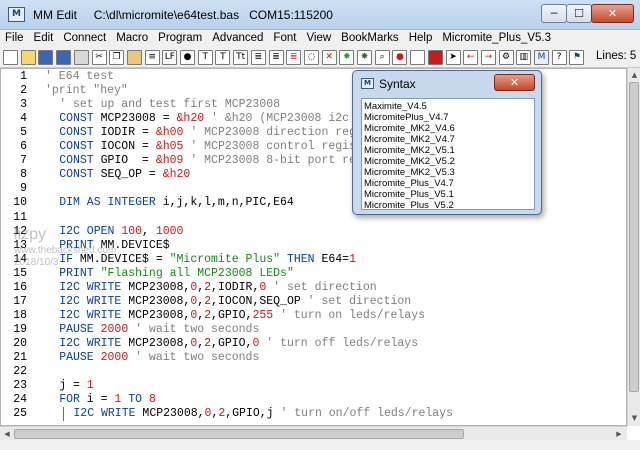  Describe the element at coordinates (205, 57) in the screenshot. I see `tab-icon: T` at that location.